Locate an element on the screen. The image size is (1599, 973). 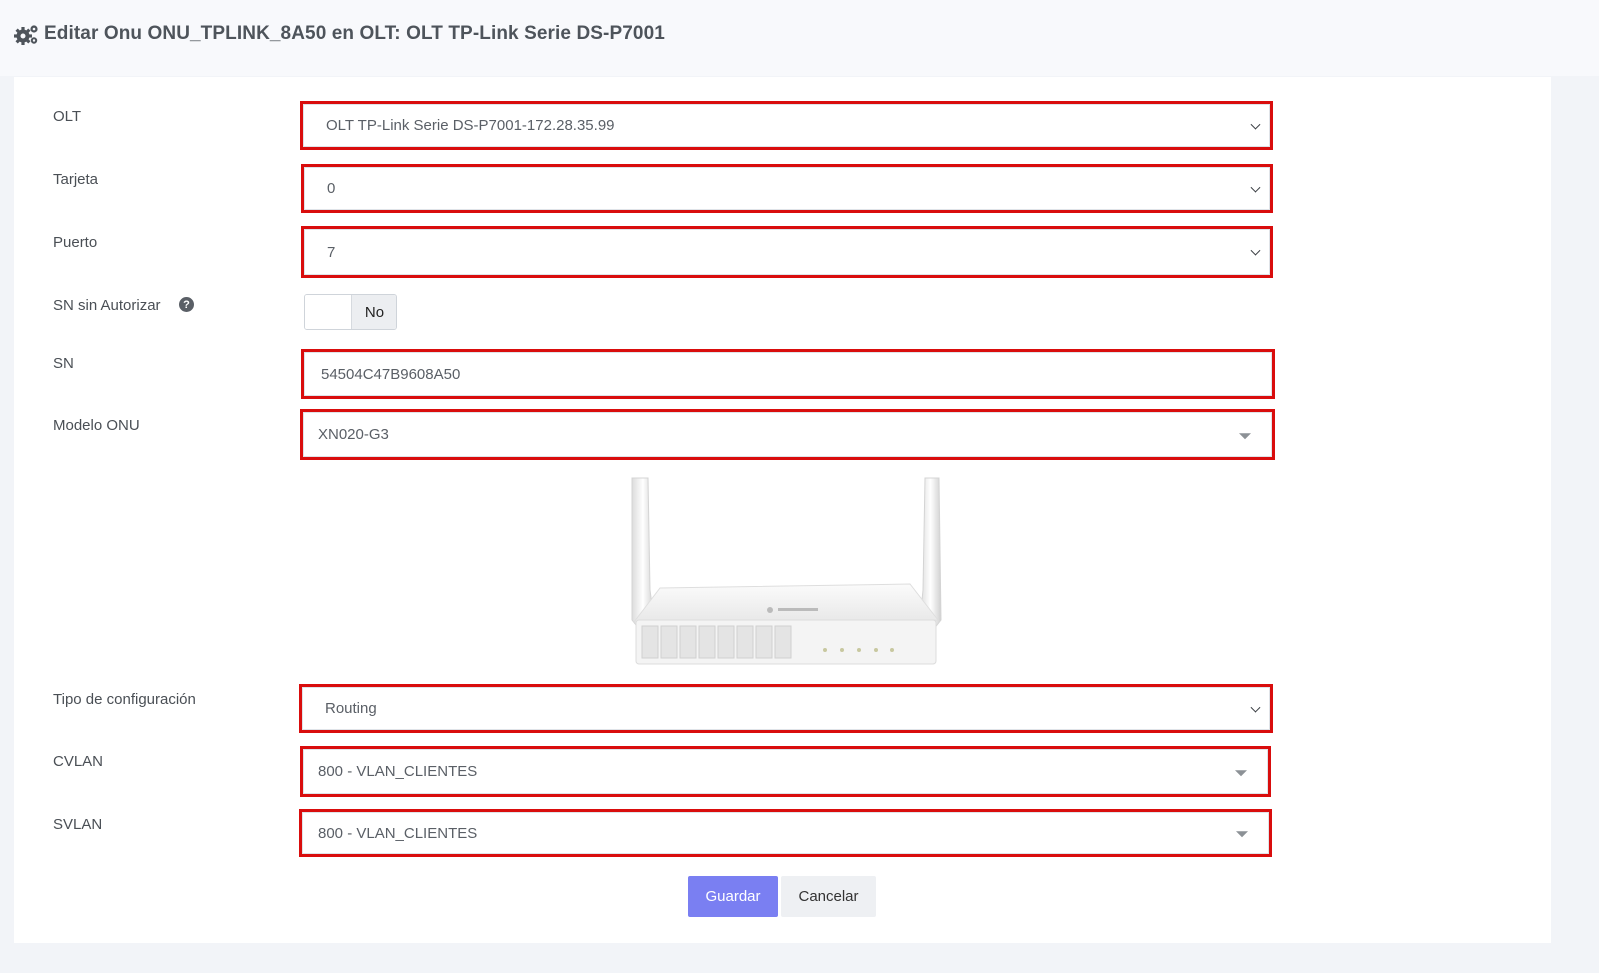
sn-sin-autorizar-label: SN sin Autorizar is located at coordinates (107, 305).